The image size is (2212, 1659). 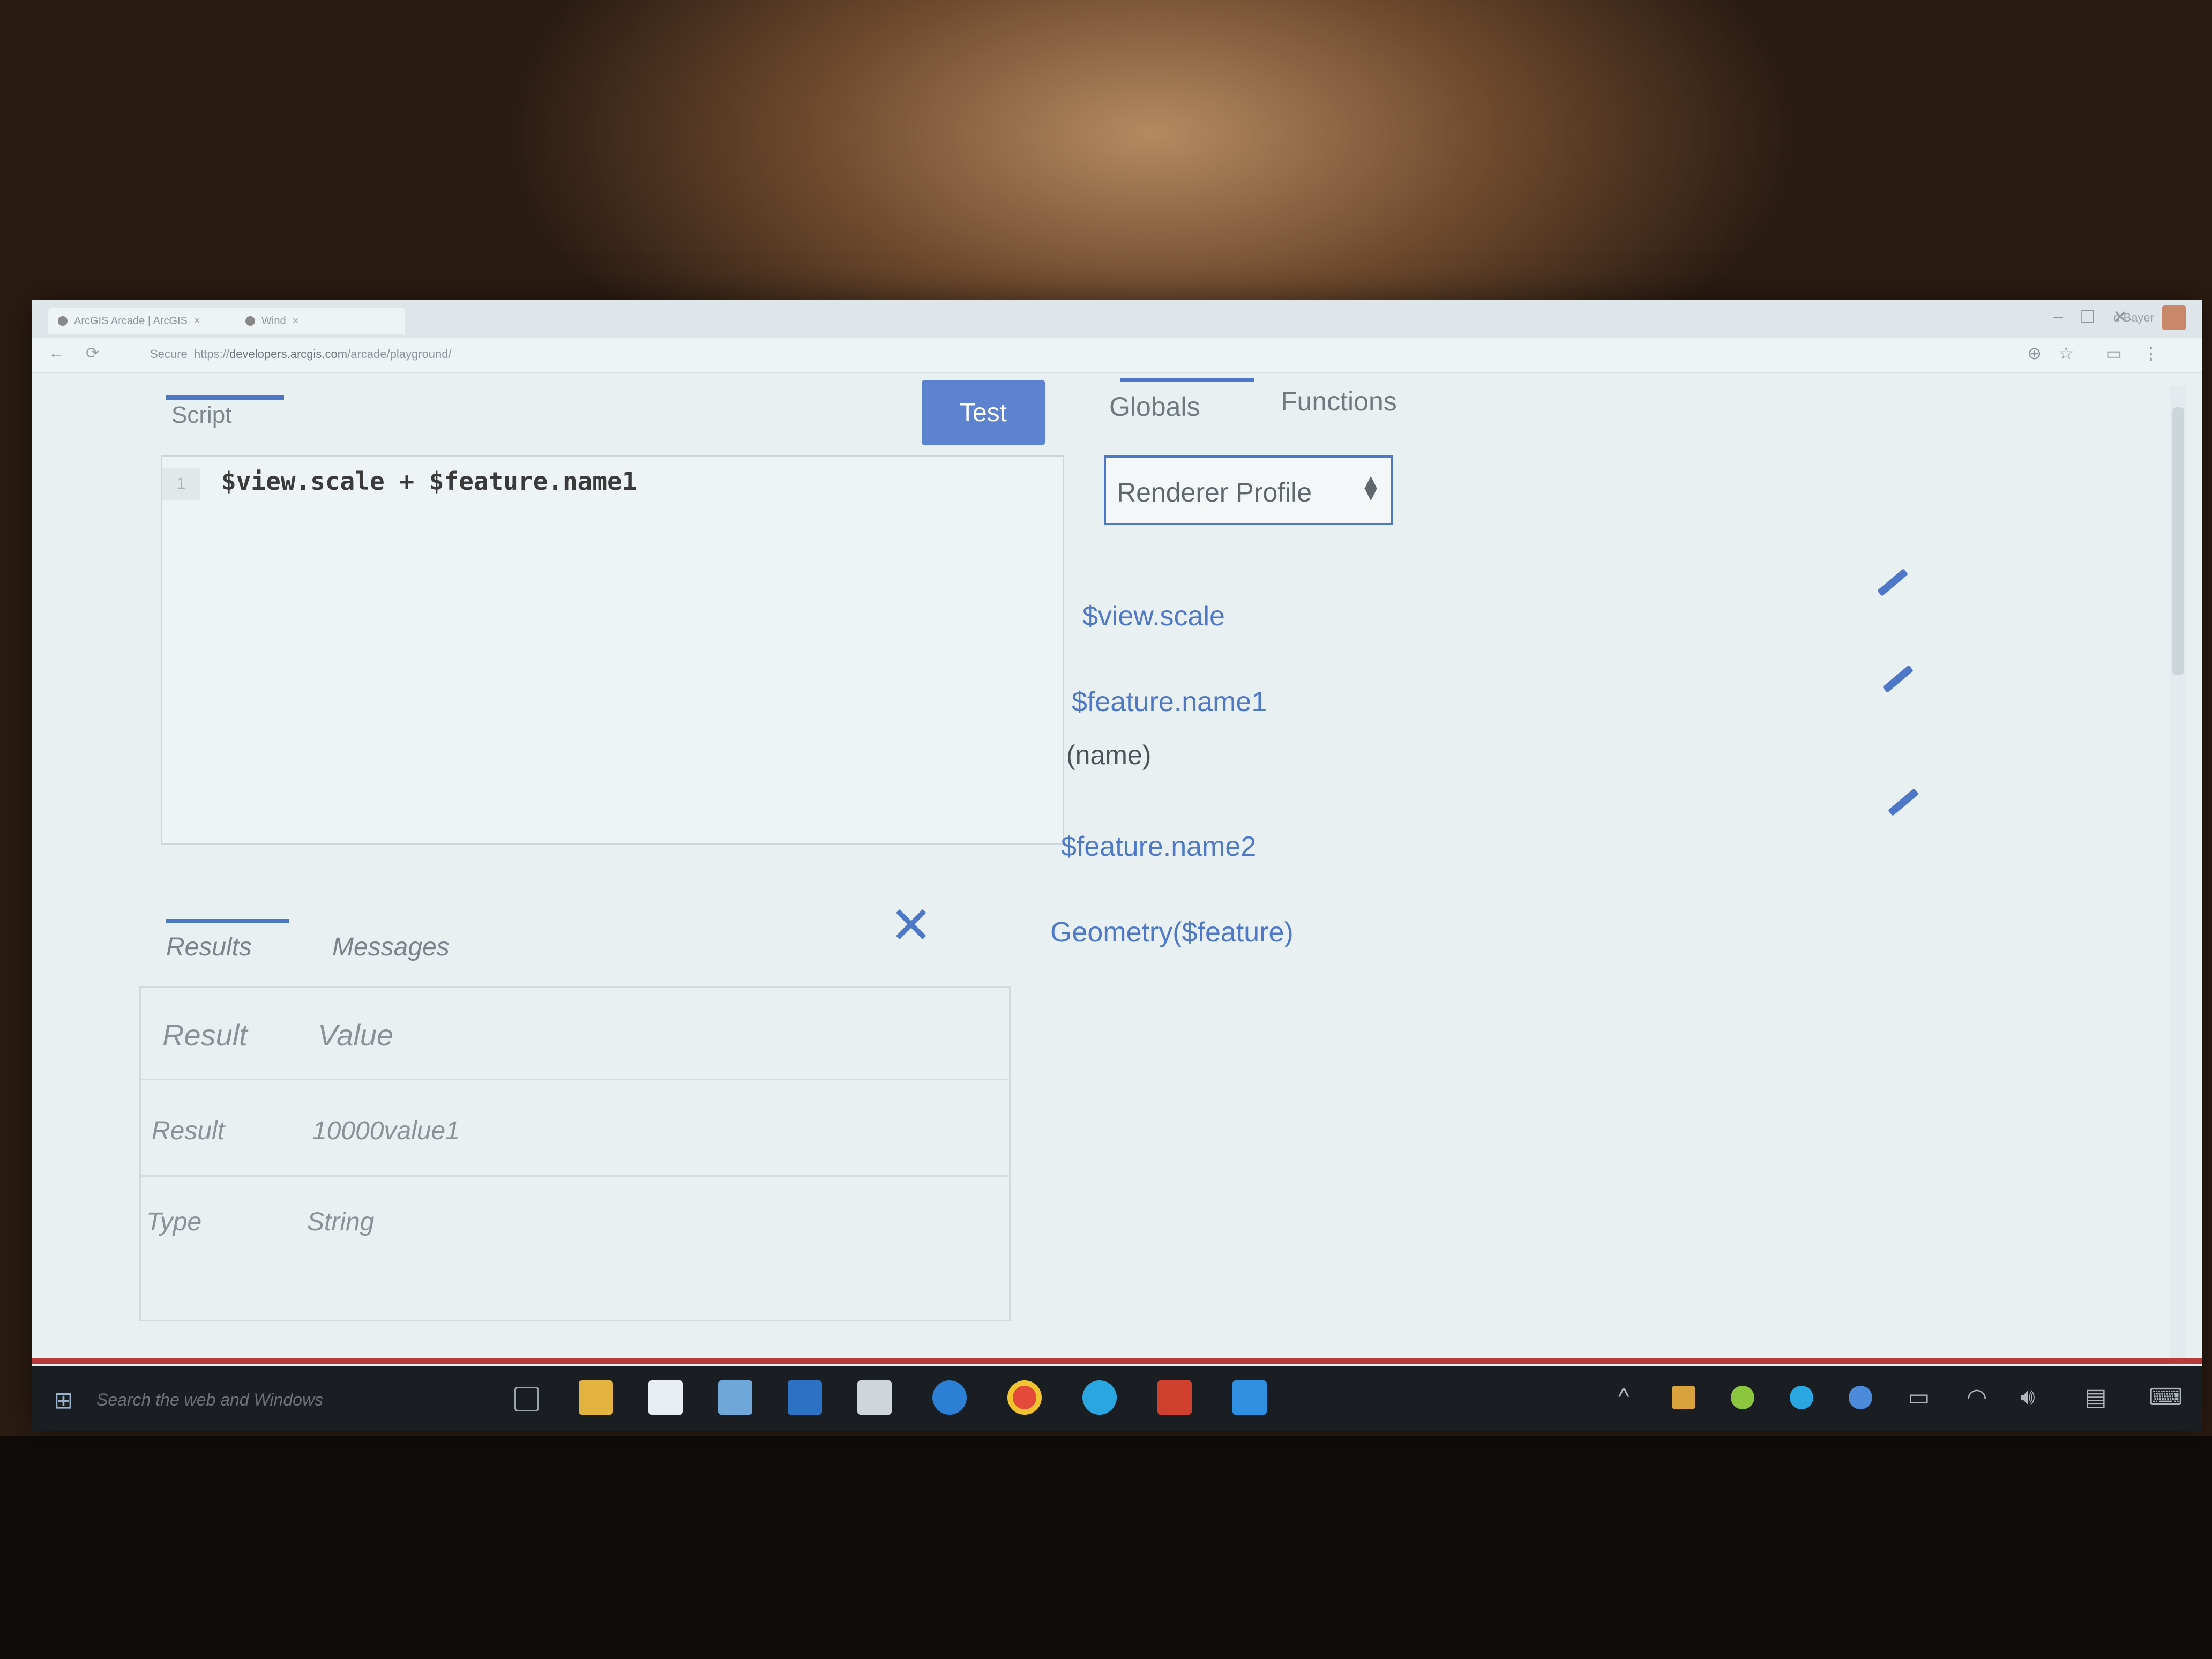 I want to click on avatar, so click(x=2174, y=317).